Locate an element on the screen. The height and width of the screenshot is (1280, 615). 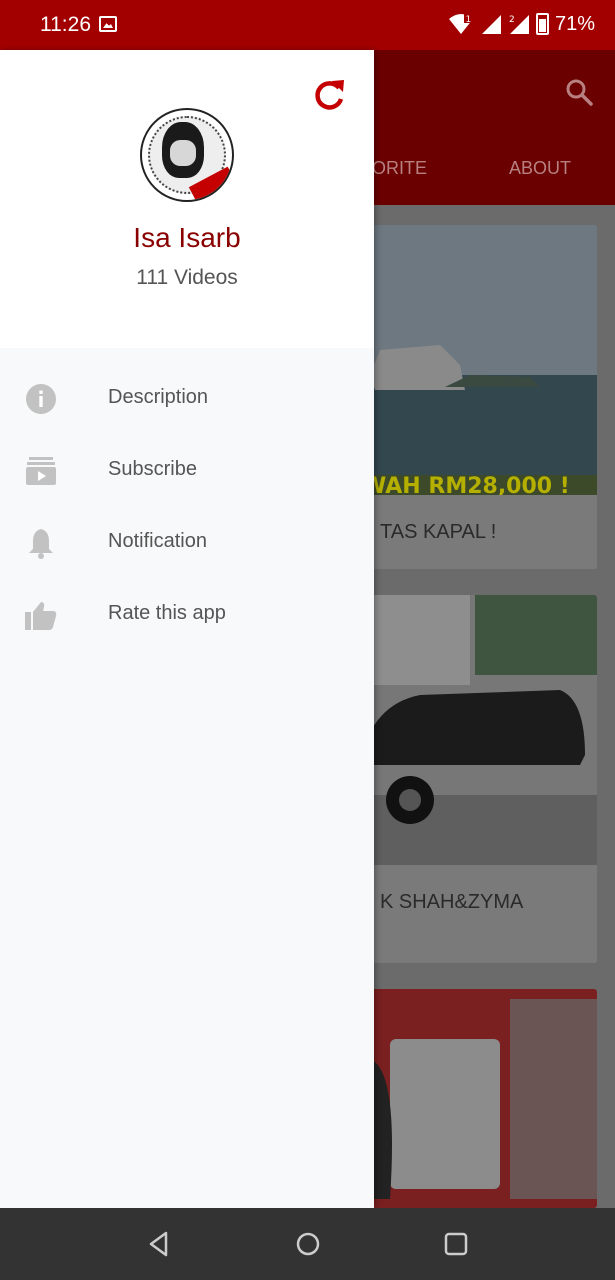
menu-item-notification: Notification is located at coordinates (187, 542).